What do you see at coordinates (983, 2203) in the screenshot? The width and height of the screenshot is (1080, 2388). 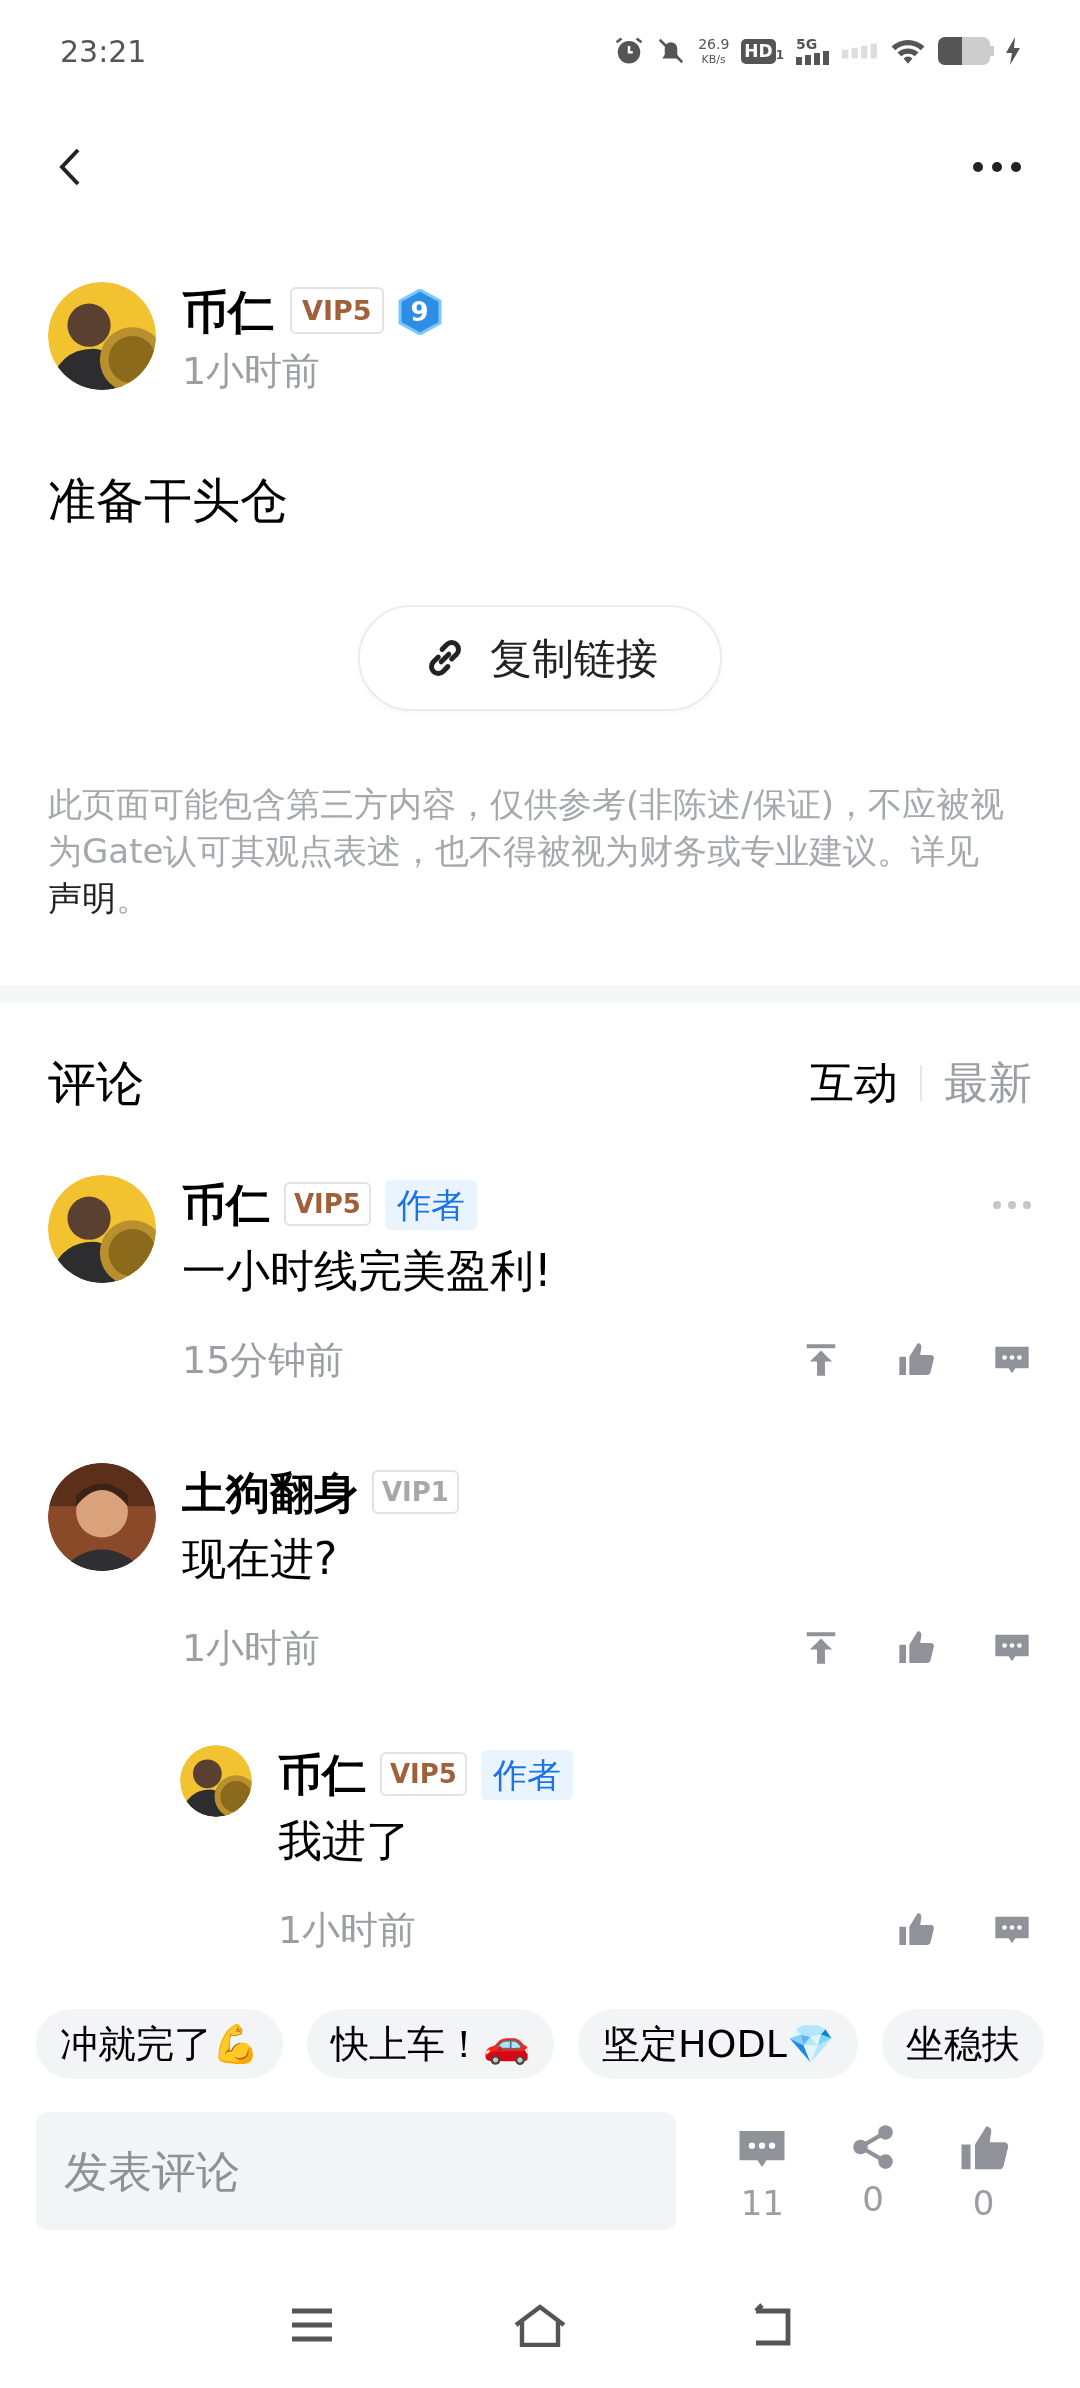 I see `likes-count: 0` at bounding box center [983, 2203].